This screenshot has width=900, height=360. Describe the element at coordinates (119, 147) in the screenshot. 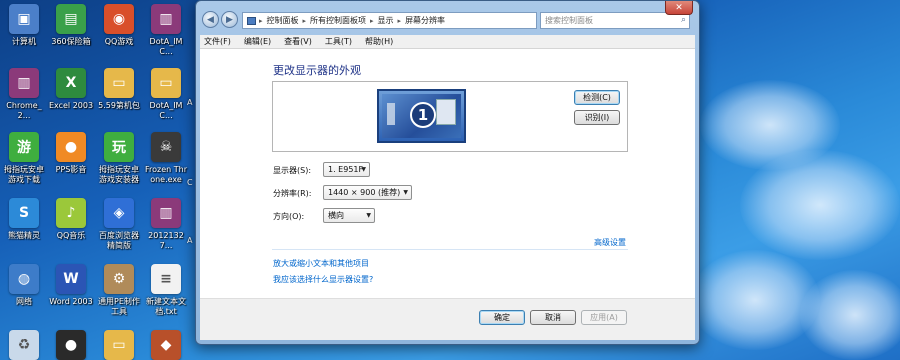

I see `muzhiwan-installer-icon: 玩` at that location.